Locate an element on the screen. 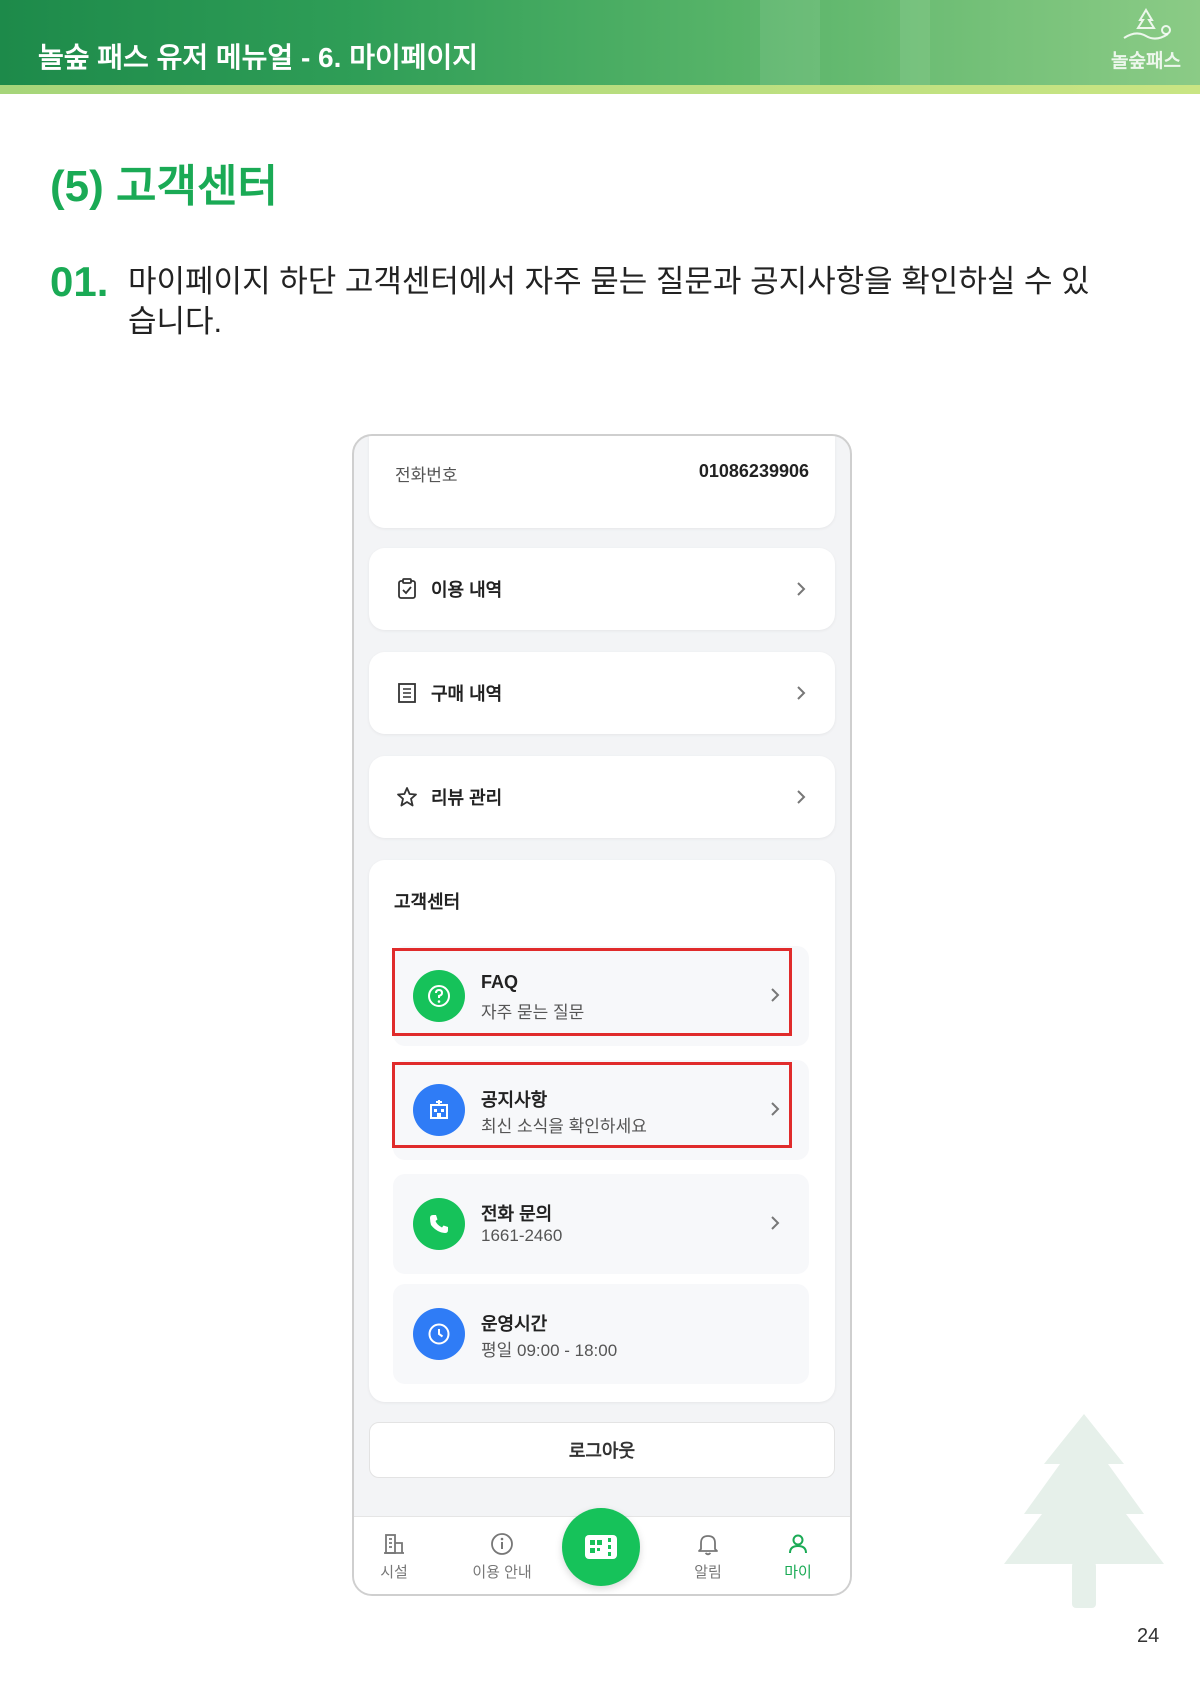 The height and width of the screenshot is (1697, 1200). tab-label: 마이 is located at coordinates (798, 1572).